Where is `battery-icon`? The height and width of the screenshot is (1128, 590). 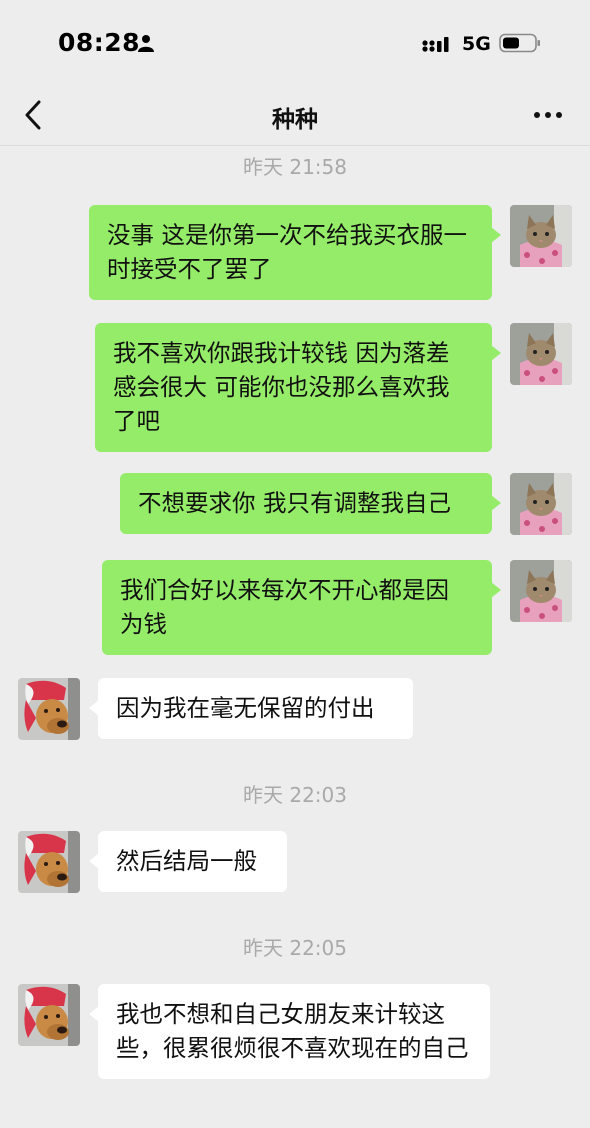
battery-icon is located at coordinates (519, 43).